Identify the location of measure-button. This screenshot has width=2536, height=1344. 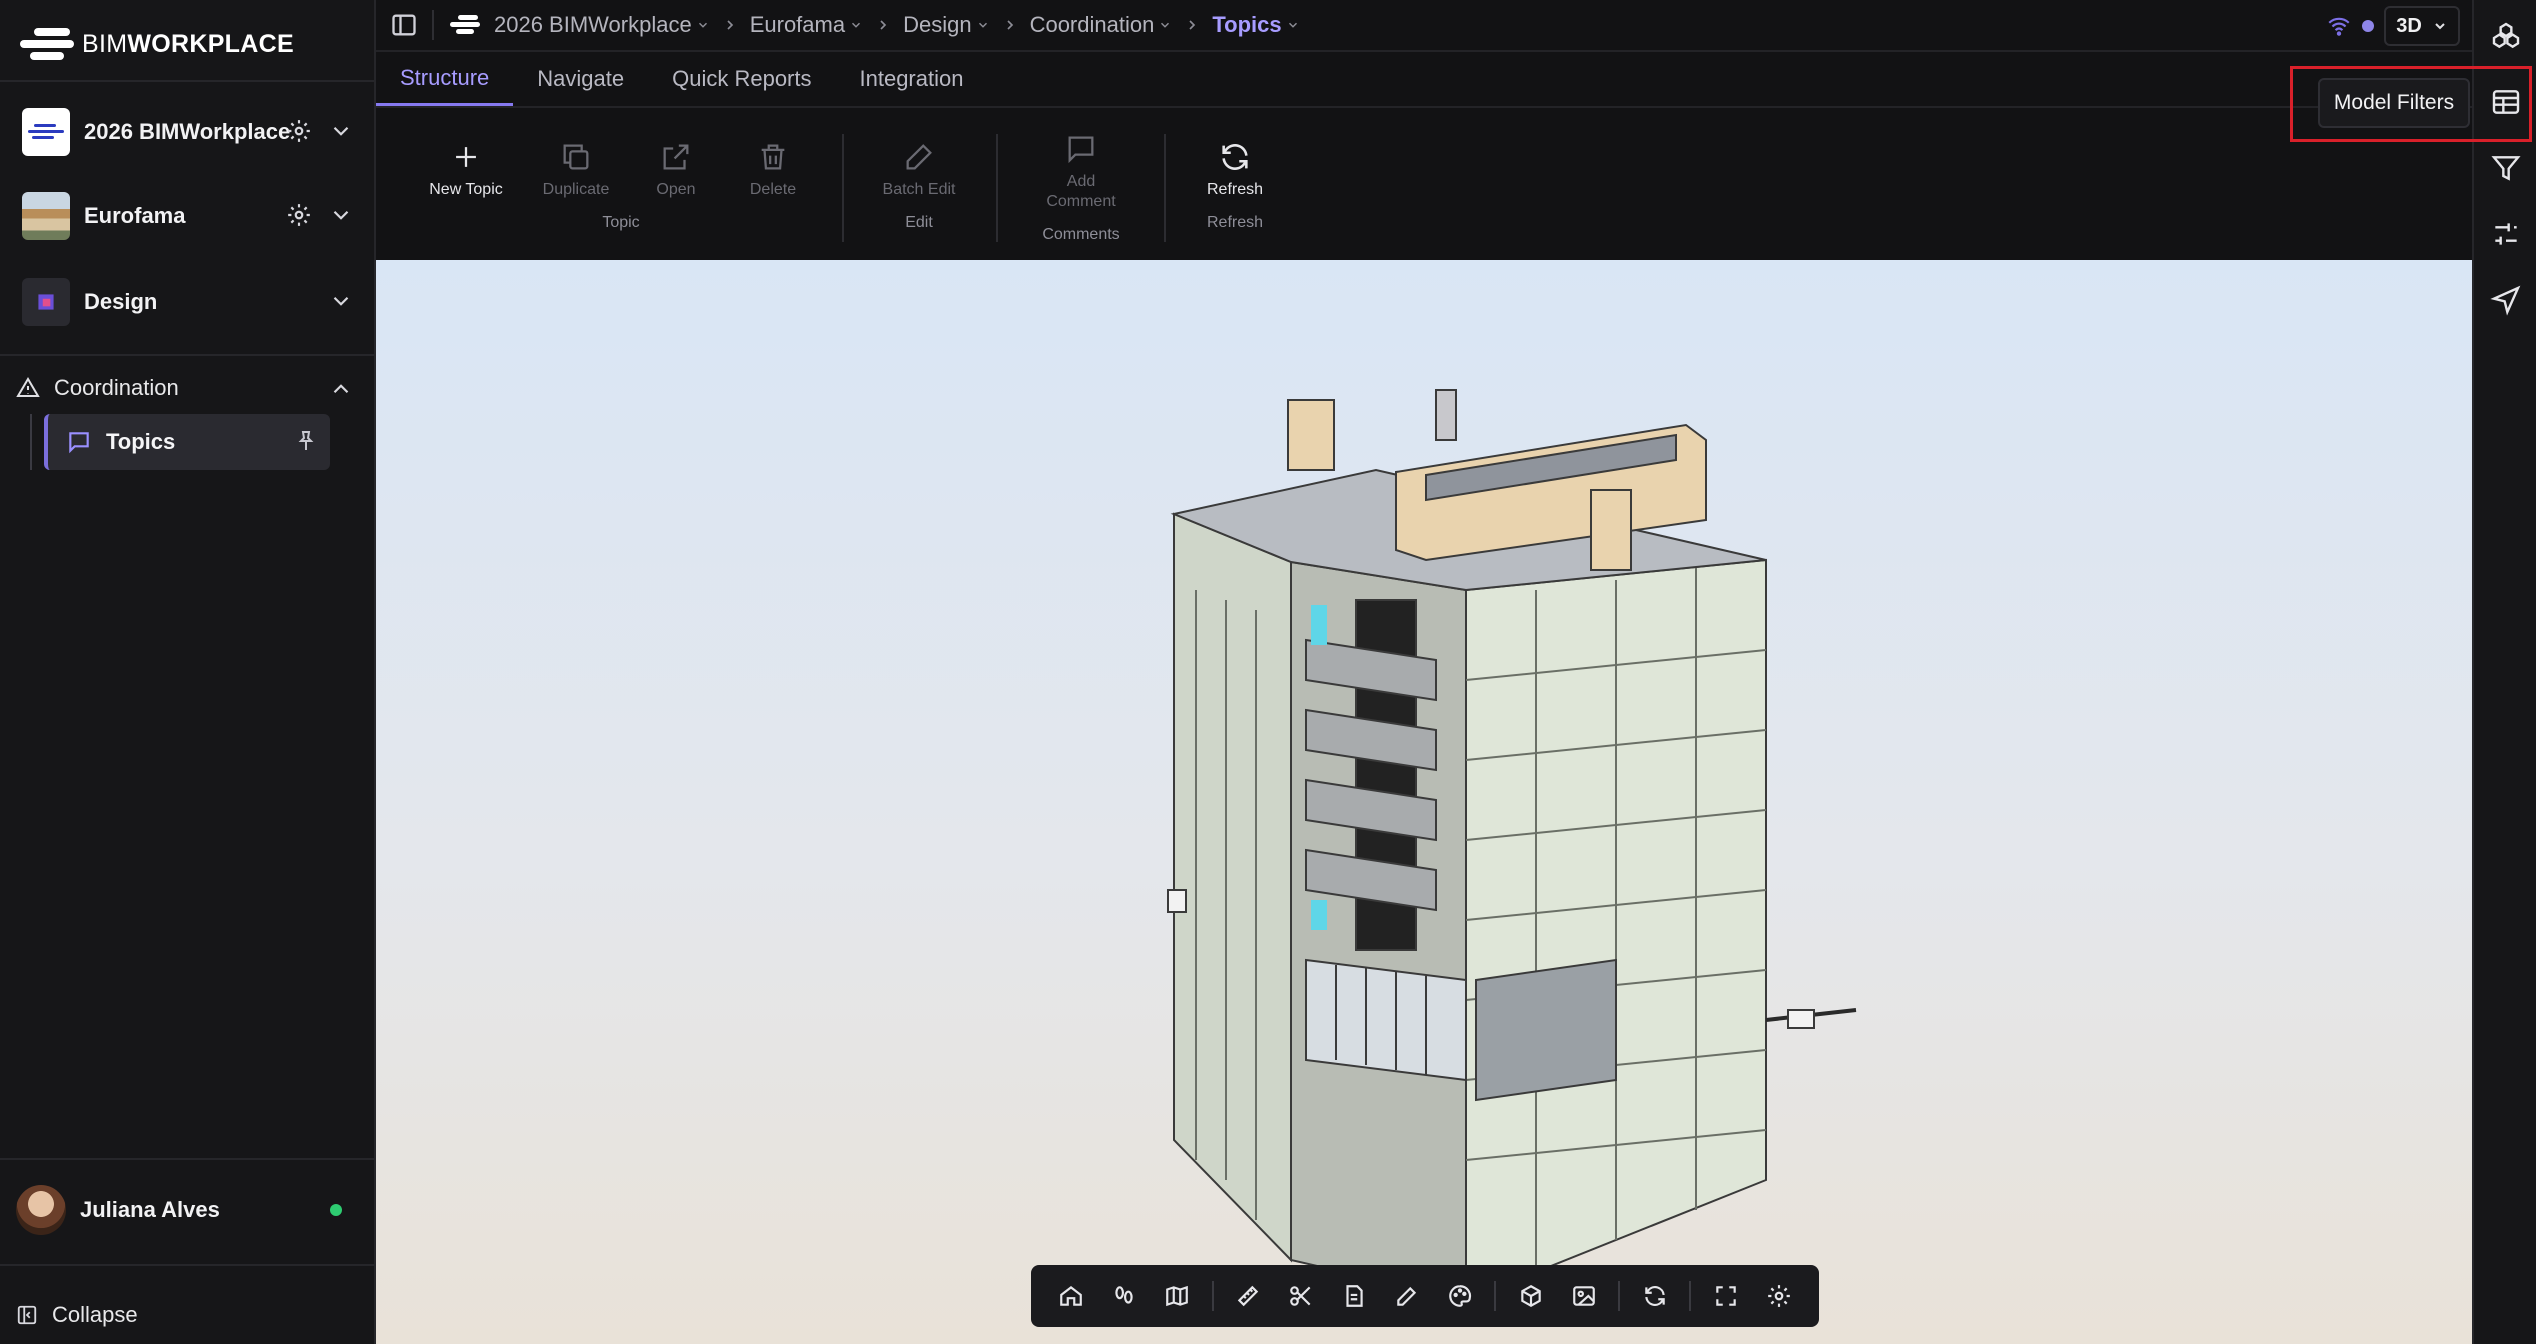
(1248, 1296).